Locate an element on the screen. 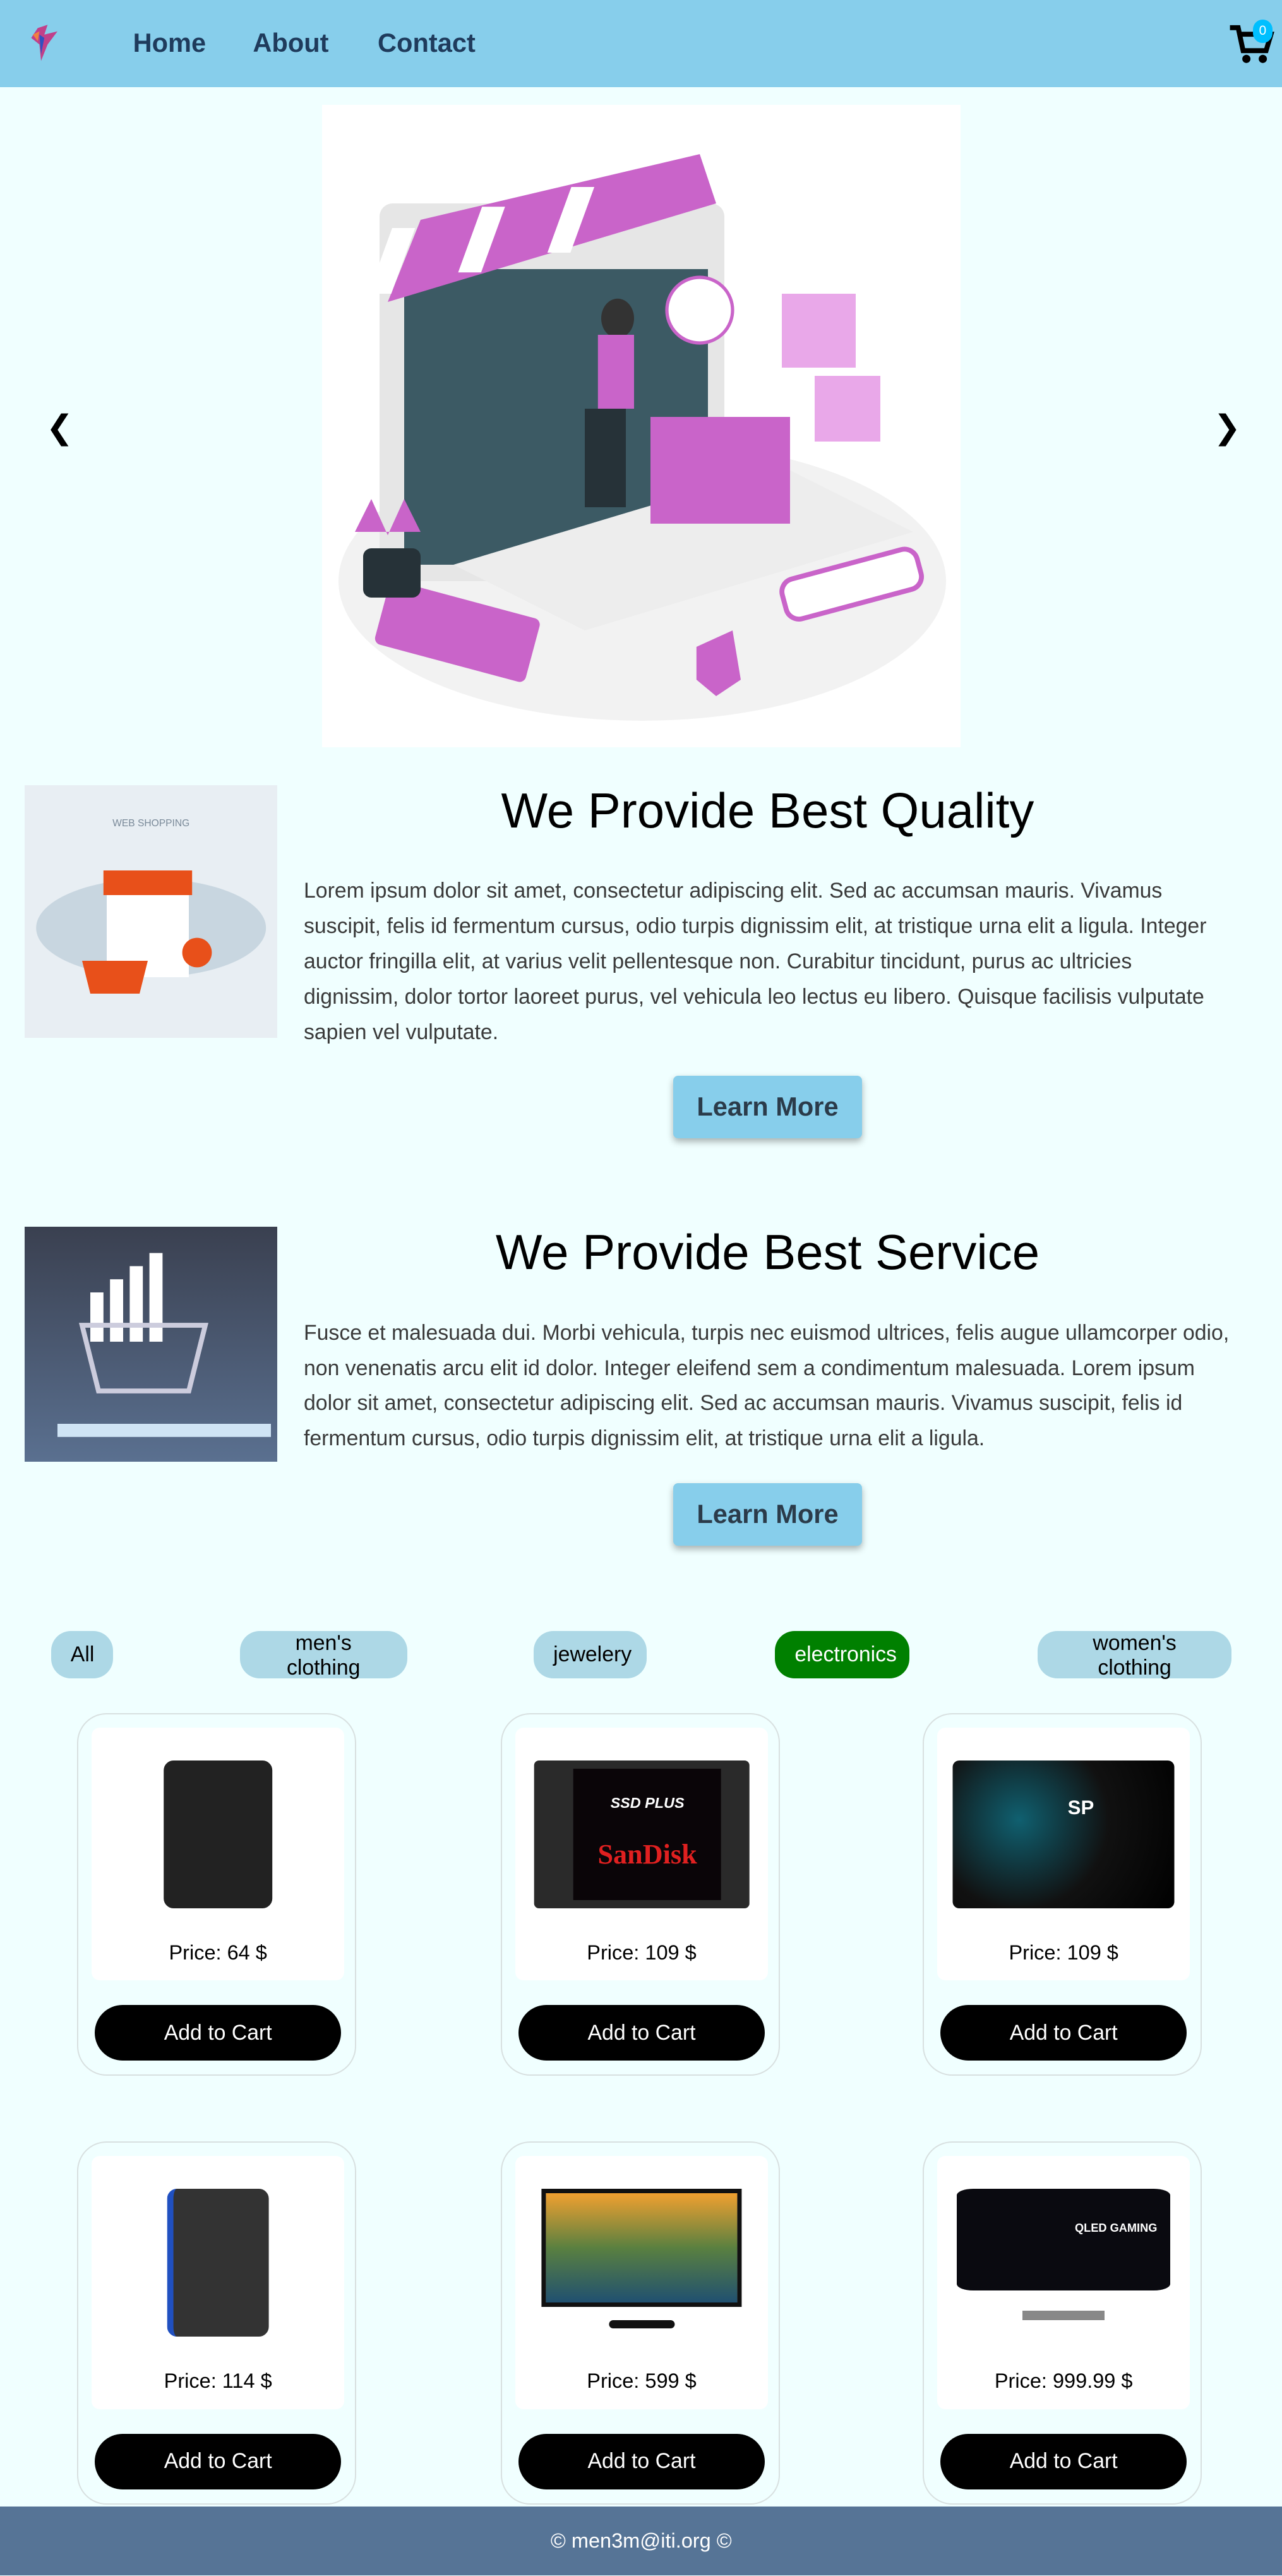 The image size is (1282, 2576). product-price: Price: 64 $ is located at coordinates (218, 1952).